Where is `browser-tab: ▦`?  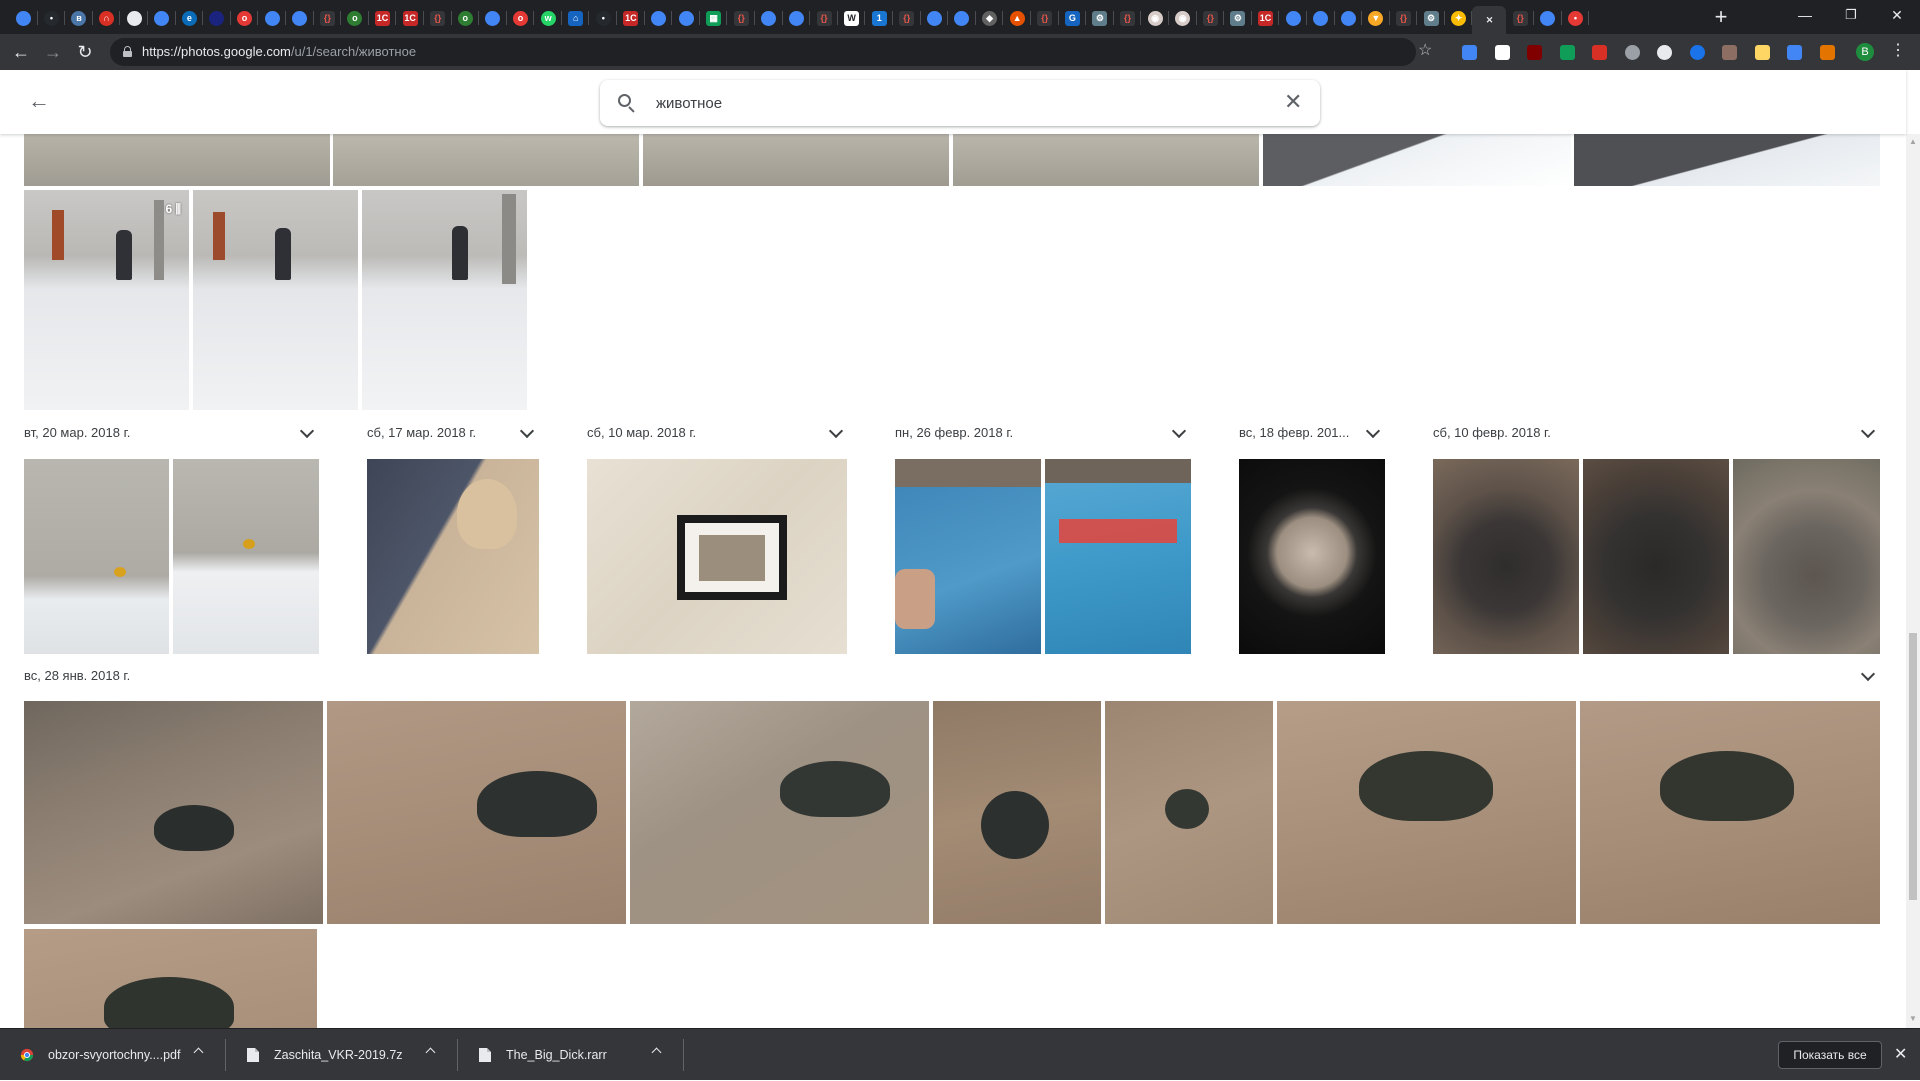 browser-tab: ▦ is located at coordinates (714, 18).